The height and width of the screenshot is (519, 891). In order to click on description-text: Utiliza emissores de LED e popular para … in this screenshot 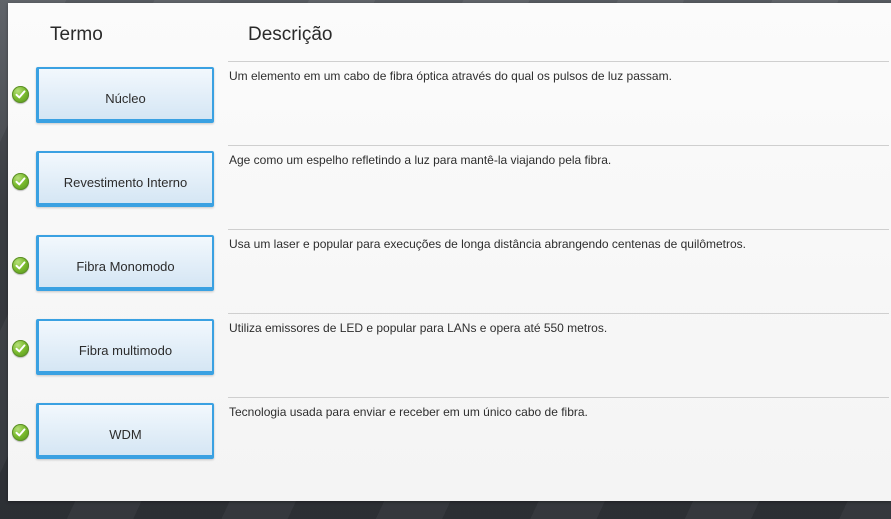, I will do `click(418, 328)`.